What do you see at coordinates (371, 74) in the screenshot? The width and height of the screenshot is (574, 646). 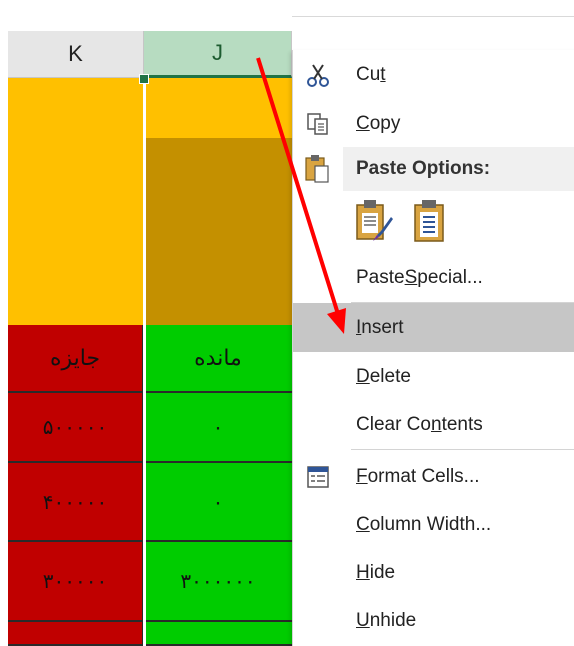 I see `menu-label-cut: Cu t` at bounding box center [371, 74].